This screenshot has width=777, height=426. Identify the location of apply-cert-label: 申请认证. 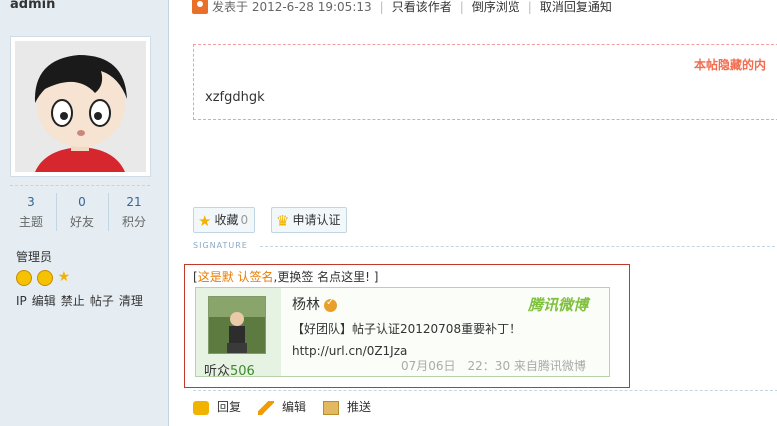
(316, 220).